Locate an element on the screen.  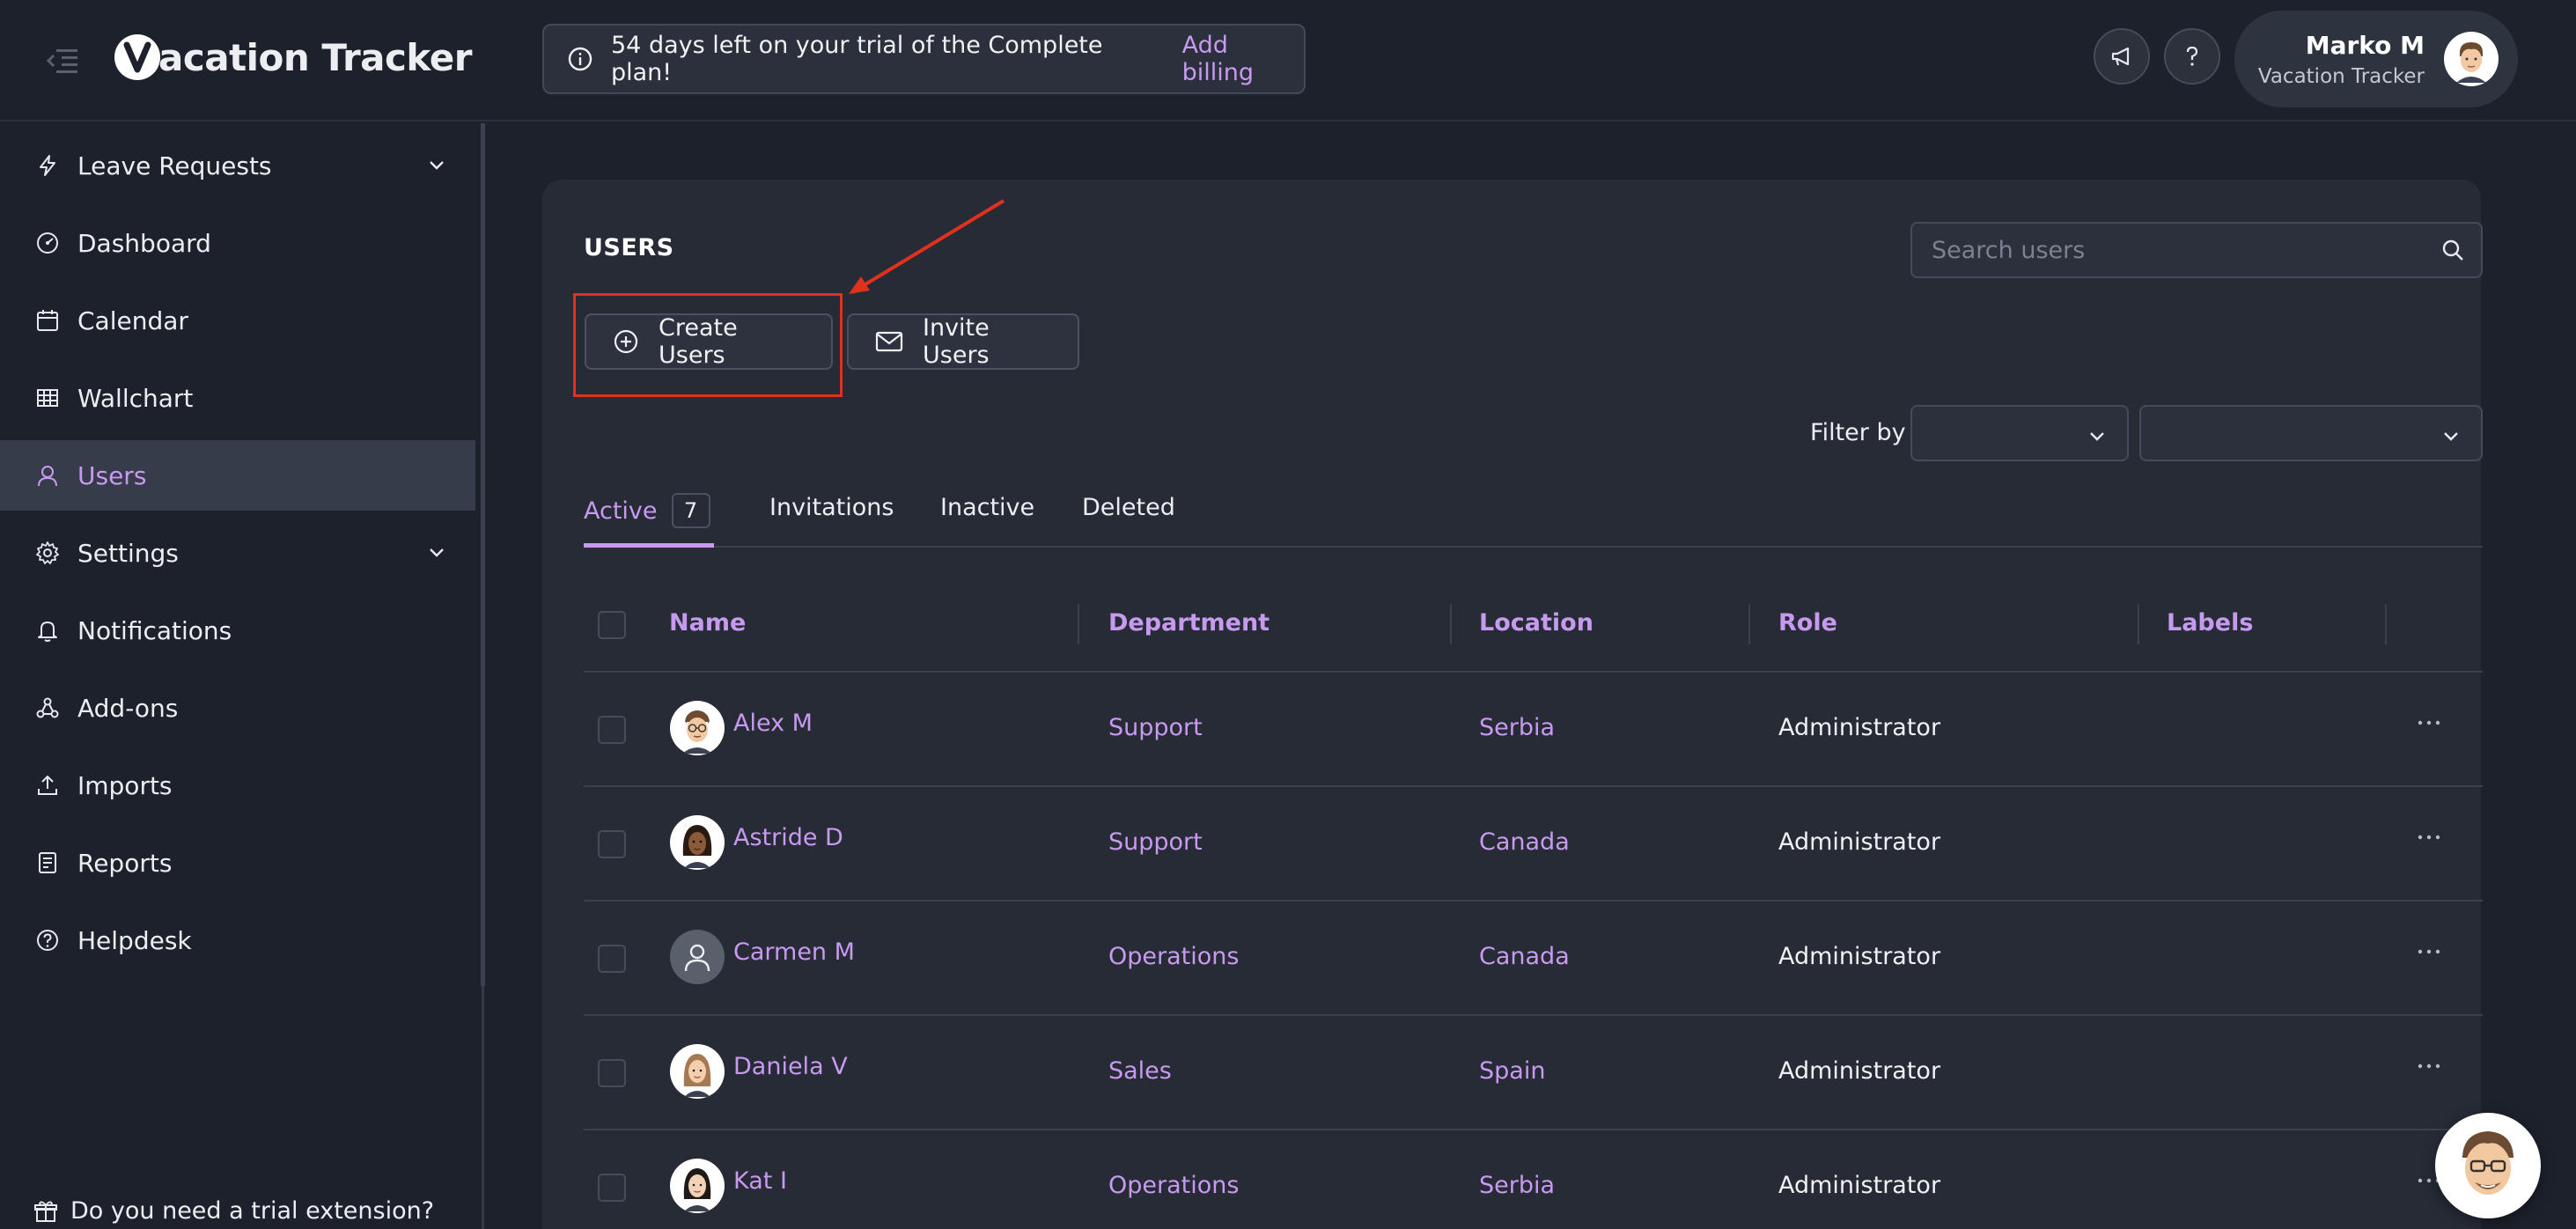
addons-icon is located at coordinates (47, 708).